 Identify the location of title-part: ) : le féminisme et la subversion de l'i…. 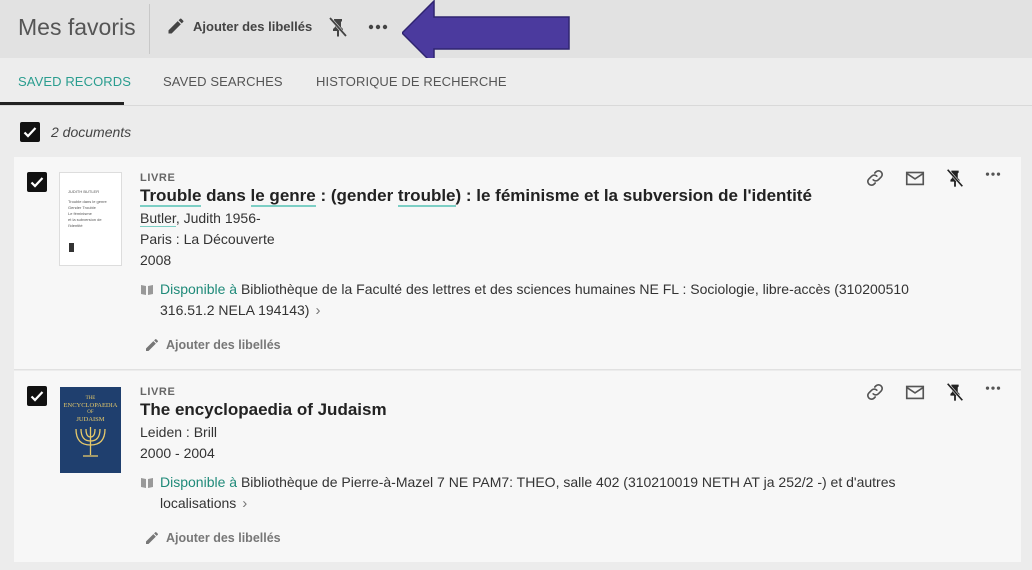
(633, 195).